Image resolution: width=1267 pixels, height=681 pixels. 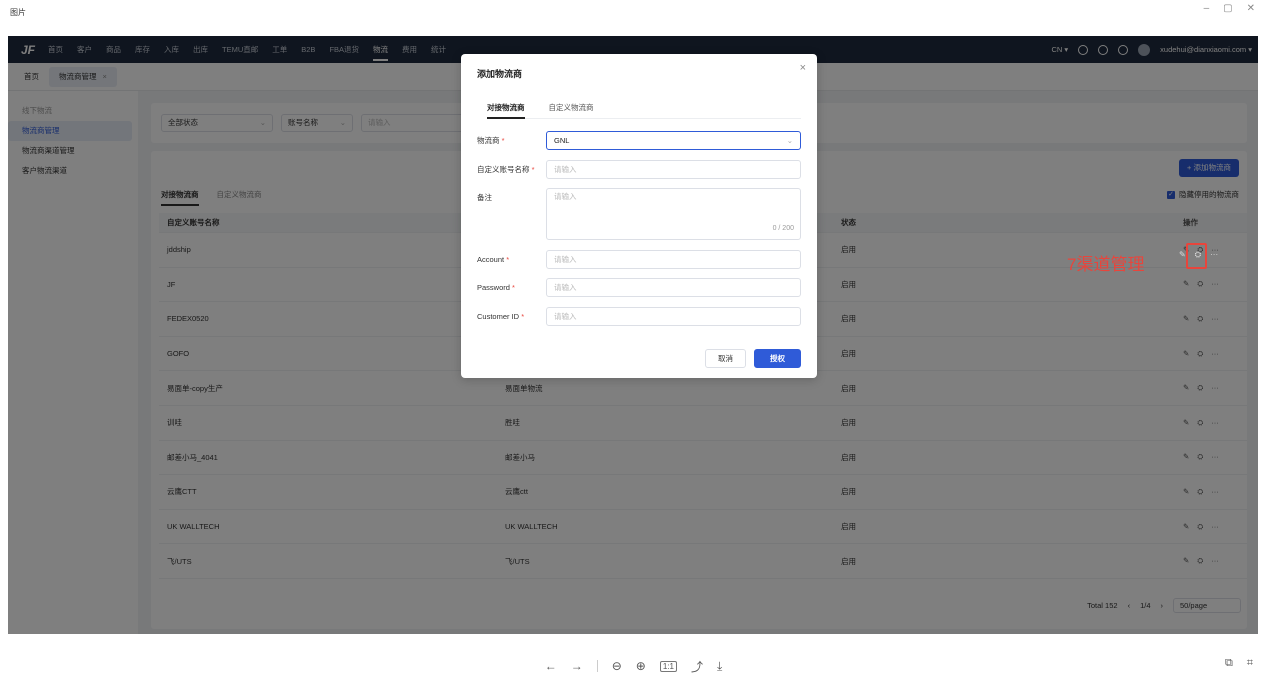 What do you see at coordinates (565, 196) in the screenshot?
I see `remark-placeholder: 请输入` at bounding box center [565, 196].